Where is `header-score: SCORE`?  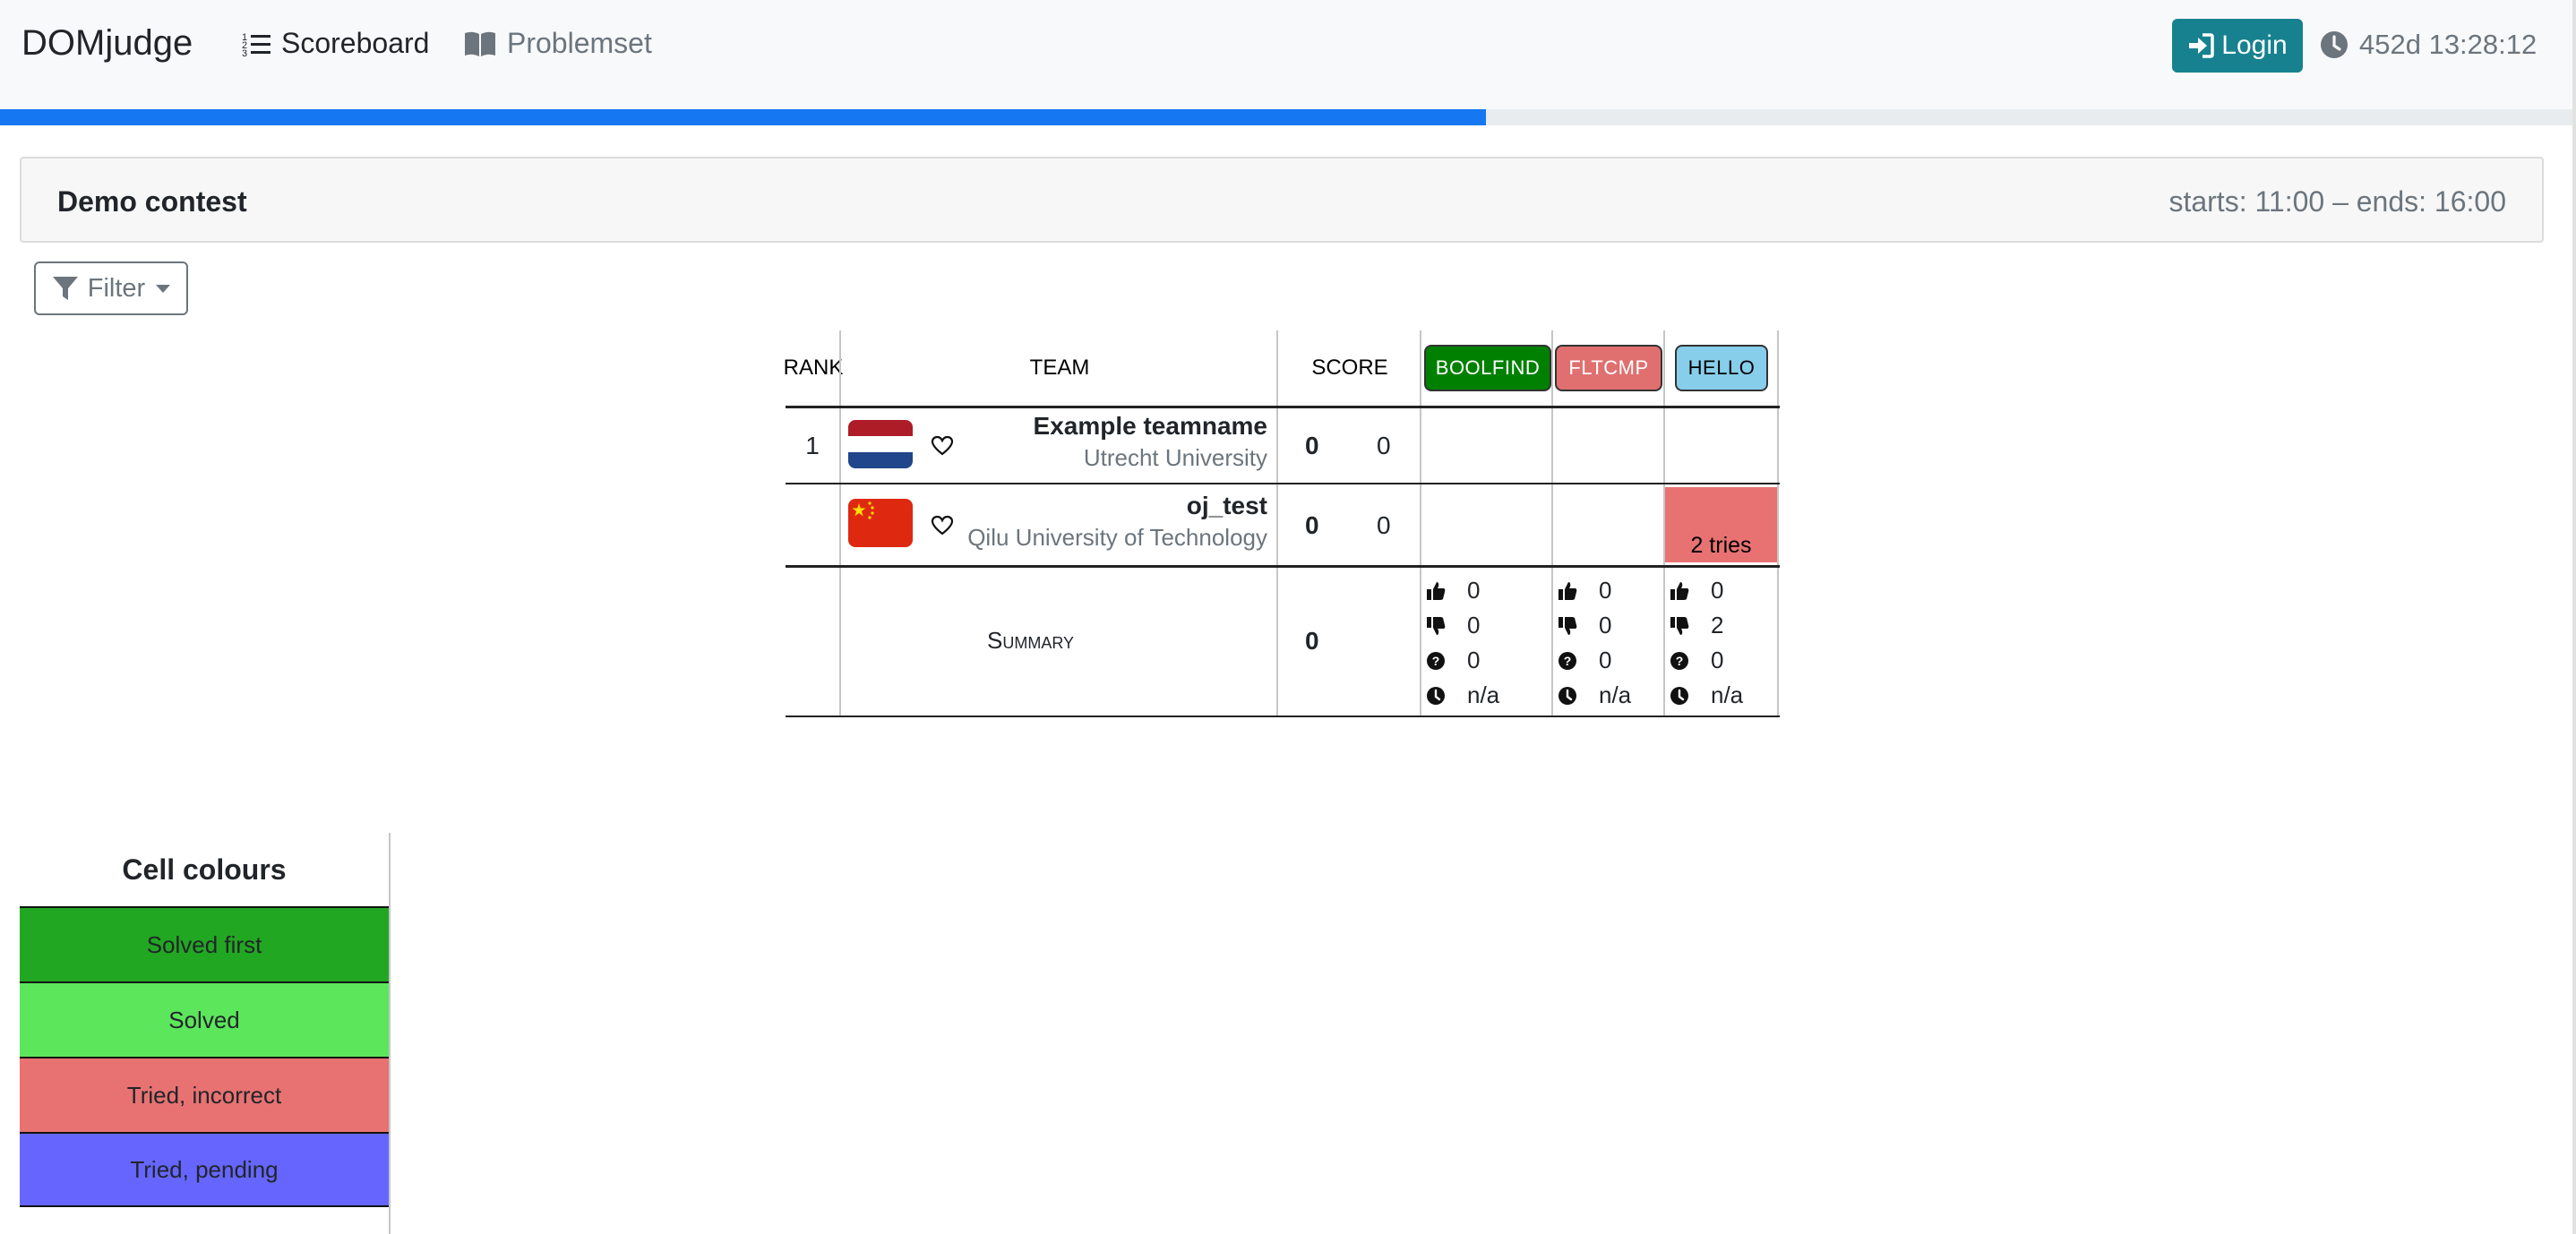 header-score: SCORE is located at coordinates (1349, 368).